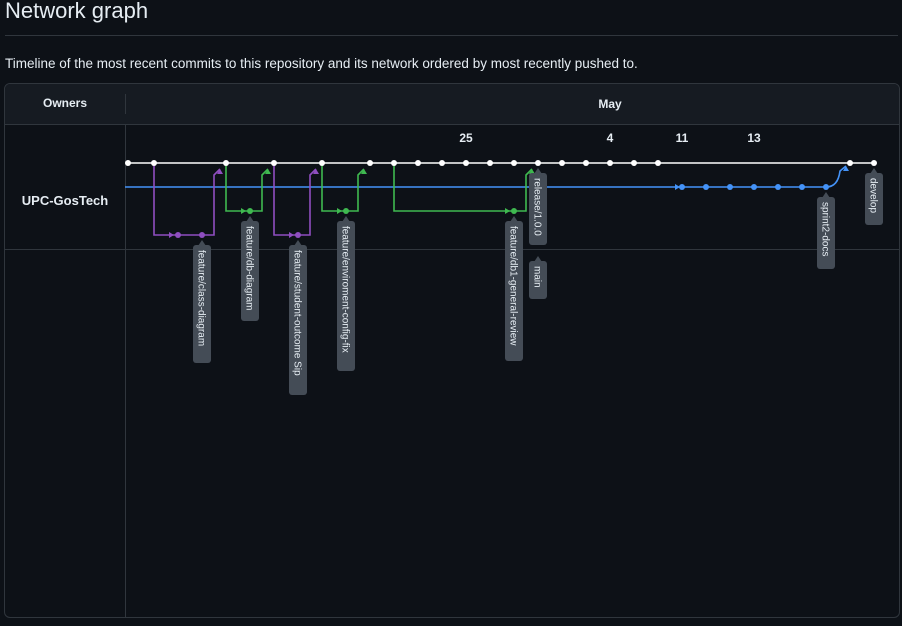  Describe the element at coordinates (295, 199) in the screenshot. I see `student-outcome-branch-line` at that location.